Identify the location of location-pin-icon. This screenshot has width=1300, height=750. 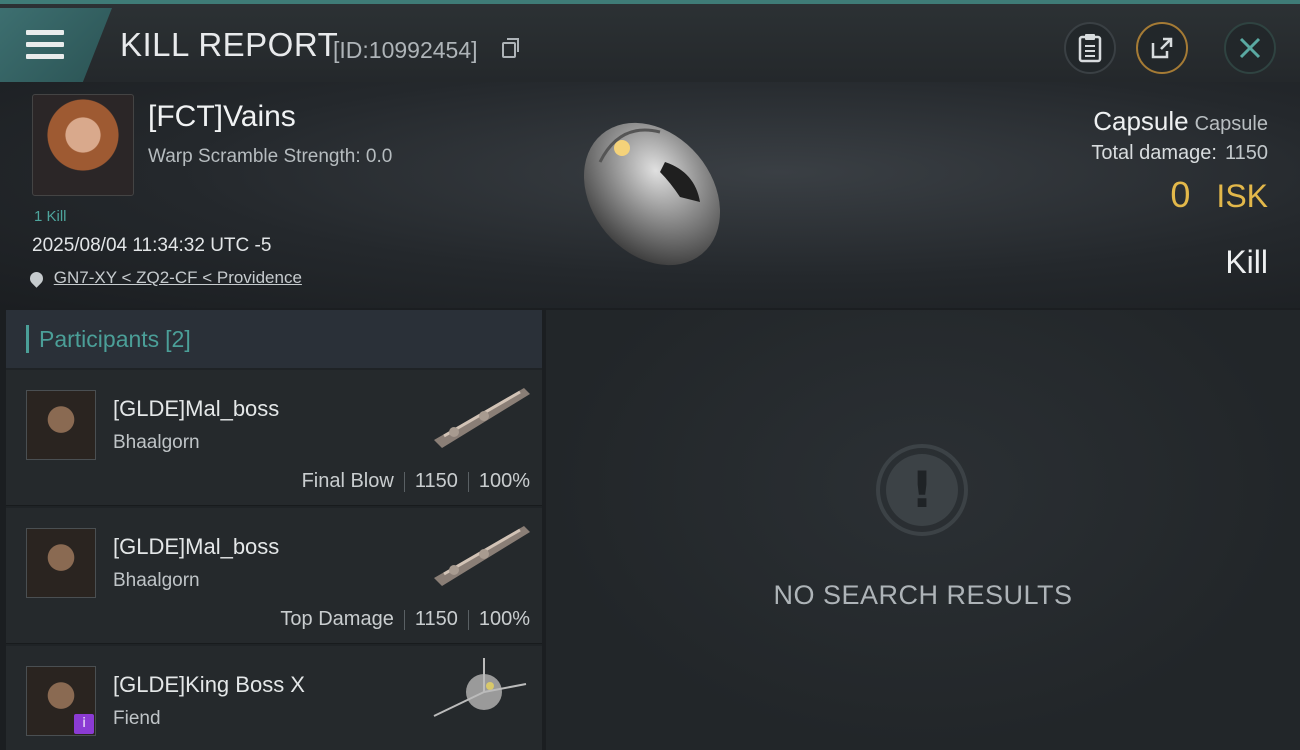
(36, 278).